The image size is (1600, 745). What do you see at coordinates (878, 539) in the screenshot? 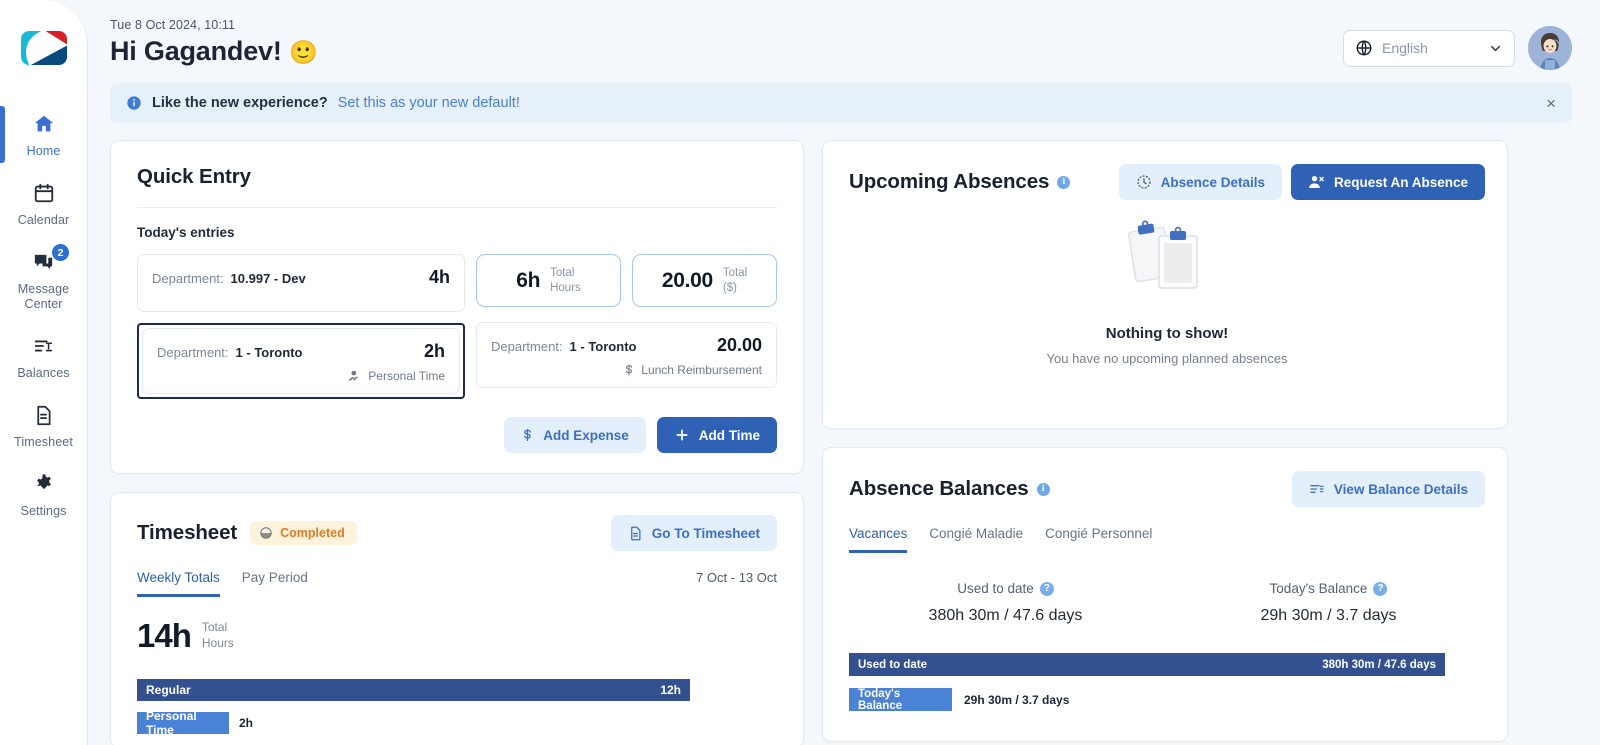
I see `tab-vacances: Vacances` at bounding box center [878, 539].